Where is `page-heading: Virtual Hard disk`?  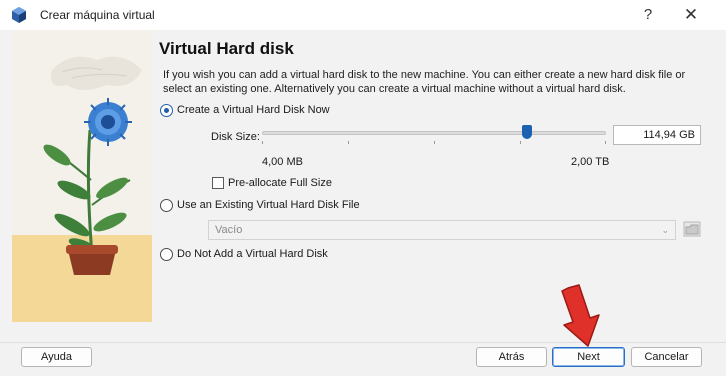
page-heading: Virtual Hard disk is located at coordinates (226, 48).